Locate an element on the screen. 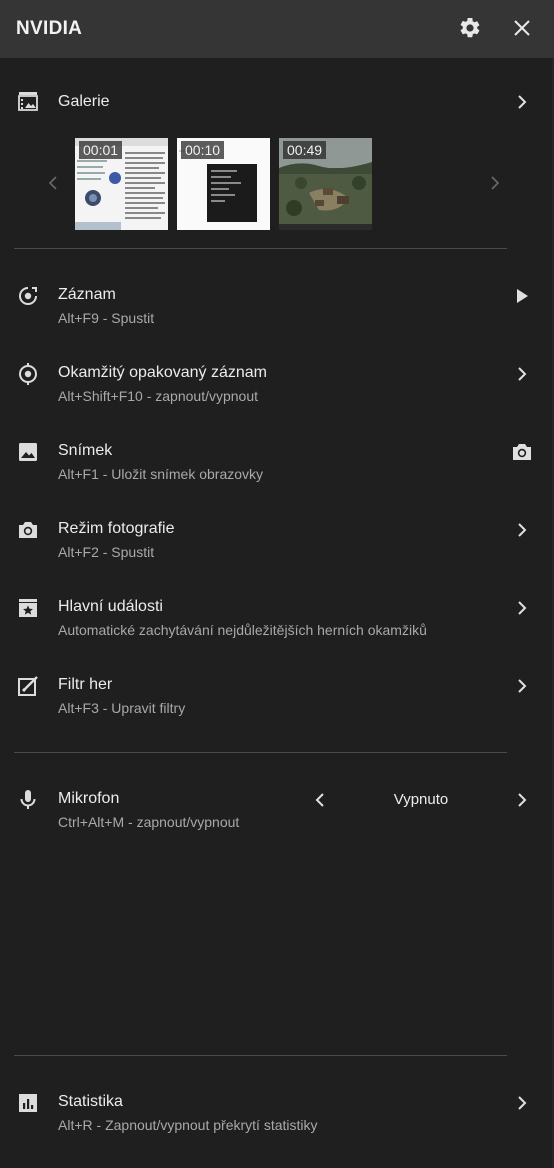 The height and width of the screenshot is (1168, 554). gallery-row: Galerie is located at coordinates (277, 103).